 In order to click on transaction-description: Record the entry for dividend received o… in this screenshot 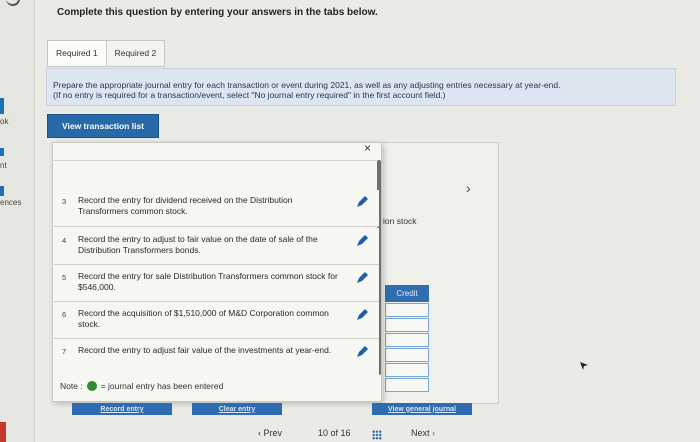, I will do `click(185, 205)`.